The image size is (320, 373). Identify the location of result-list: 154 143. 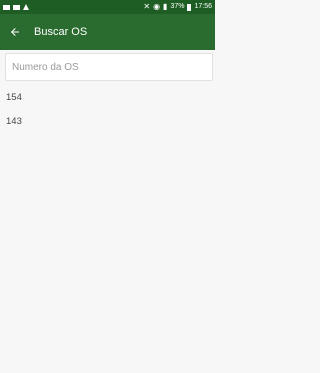
(107, 110).